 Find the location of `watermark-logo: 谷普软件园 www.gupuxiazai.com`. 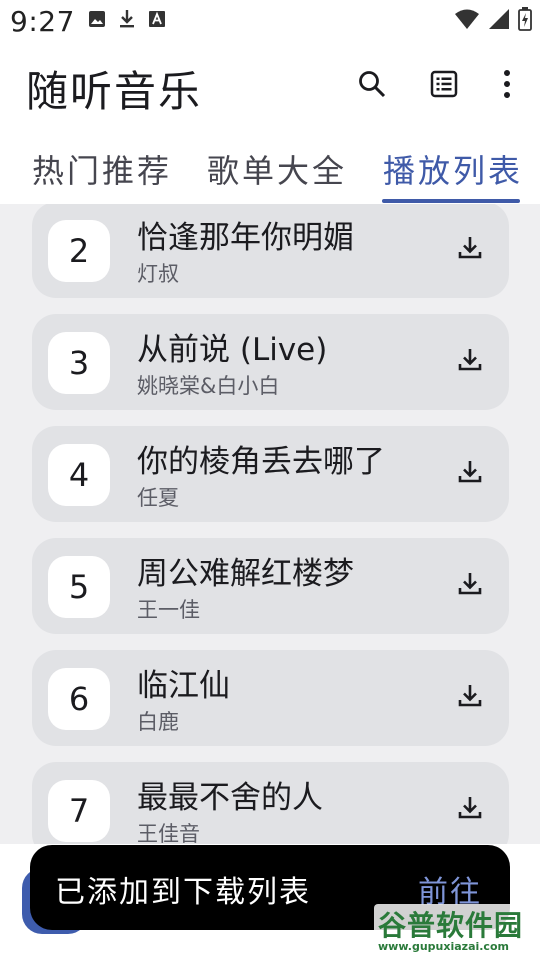

watermark-logo: 谷普软件园 www.gupuxiazai.com is located at coordinates (456, 930).